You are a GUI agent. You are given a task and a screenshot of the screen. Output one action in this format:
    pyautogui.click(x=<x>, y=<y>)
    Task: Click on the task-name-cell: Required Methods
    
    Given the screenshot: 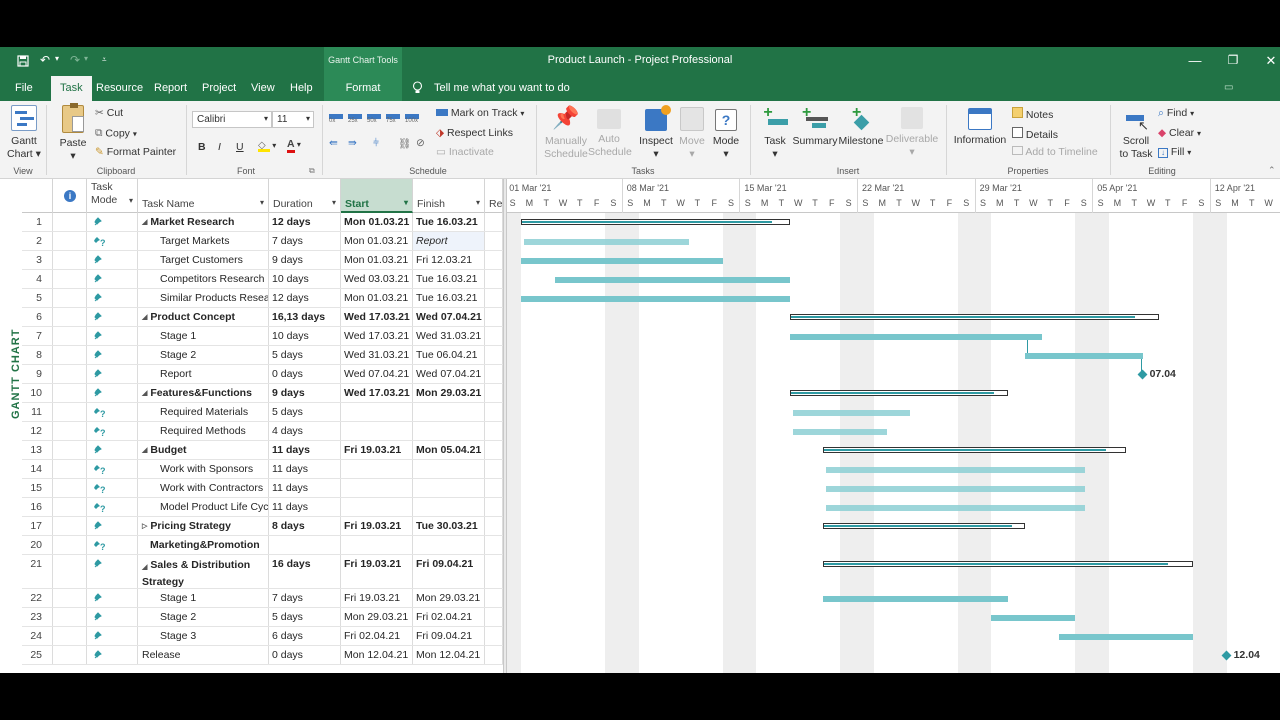 What is the action you would take?
    pyautogui.click(x=203, y=431)
    